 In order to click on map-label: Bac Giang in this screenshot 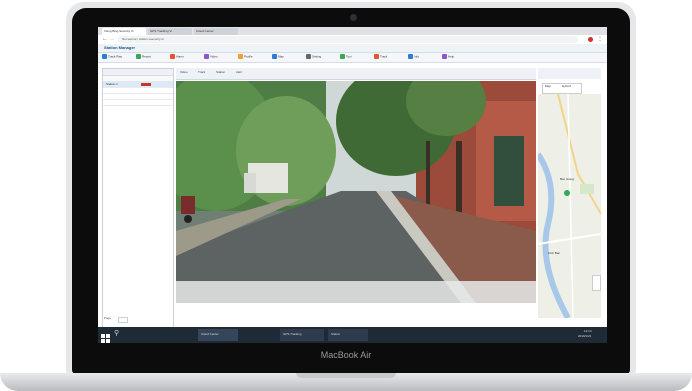, I will do `click(567, 179)`.